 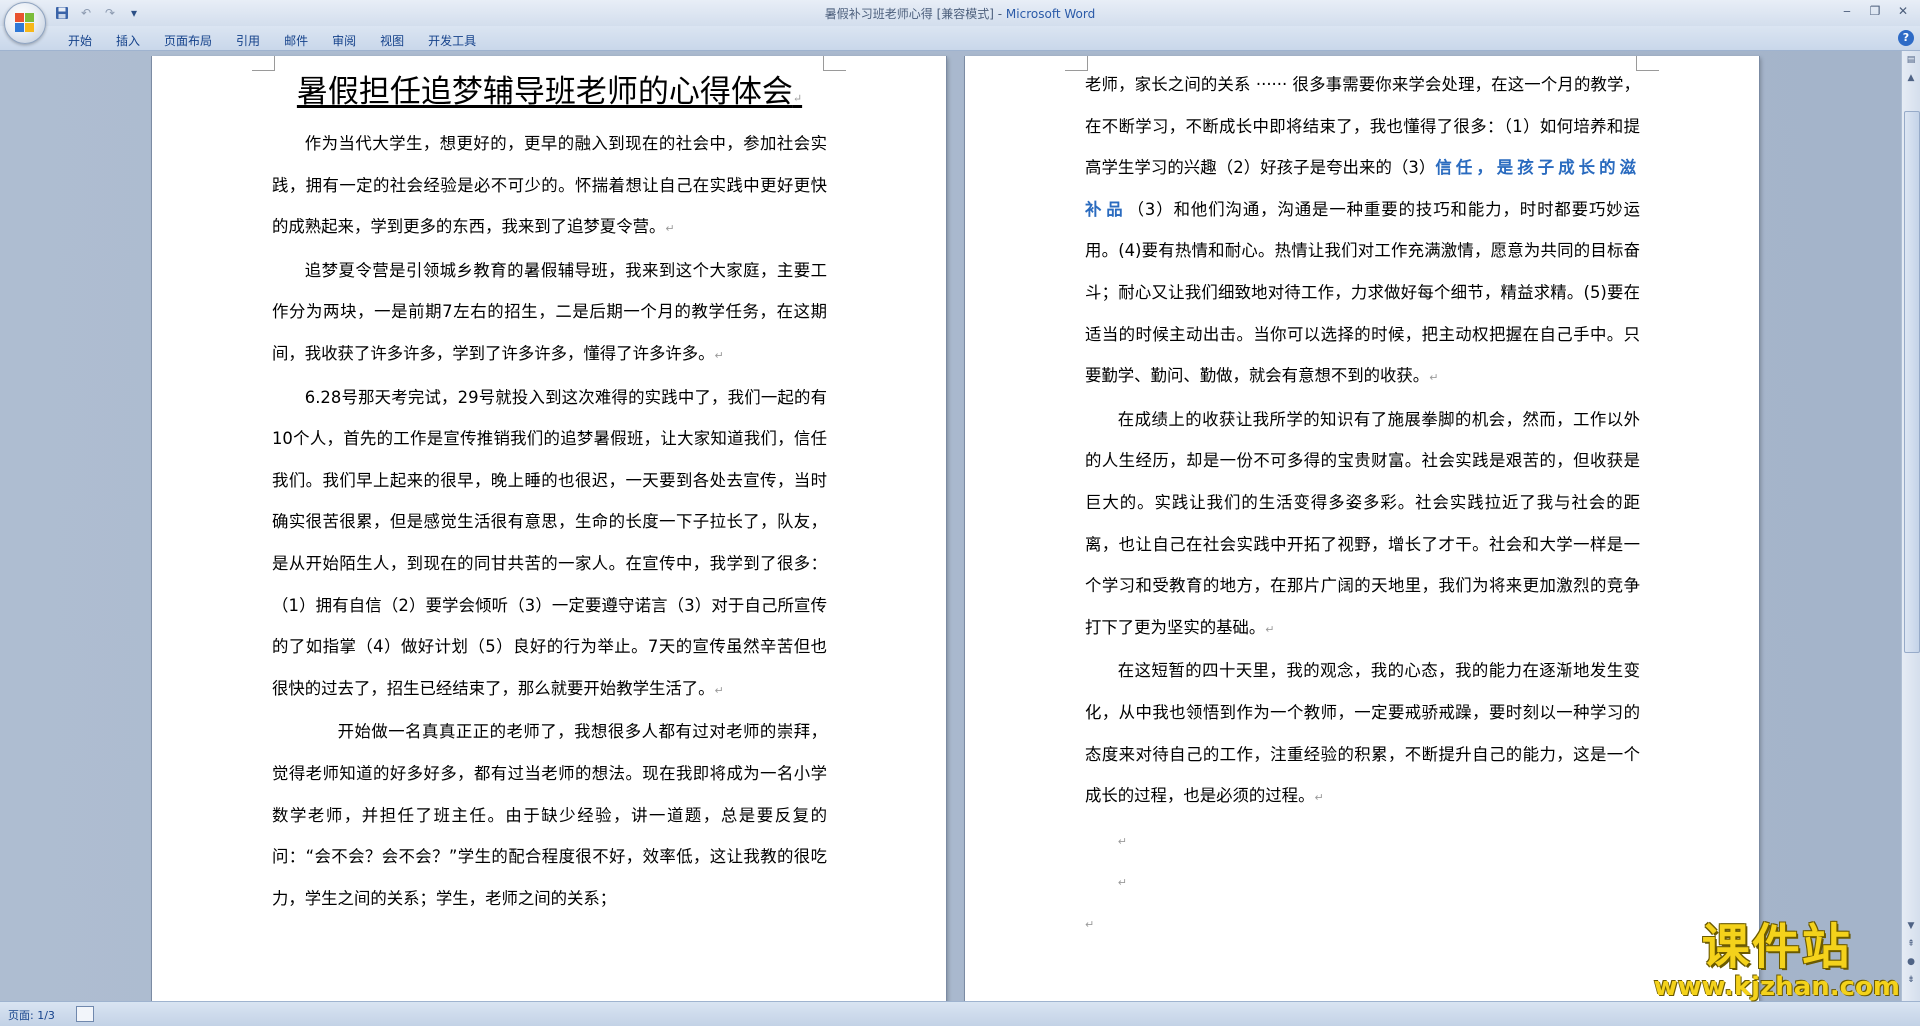 I want to click on scrollbar-thumb, so click(x=1912, y=382).